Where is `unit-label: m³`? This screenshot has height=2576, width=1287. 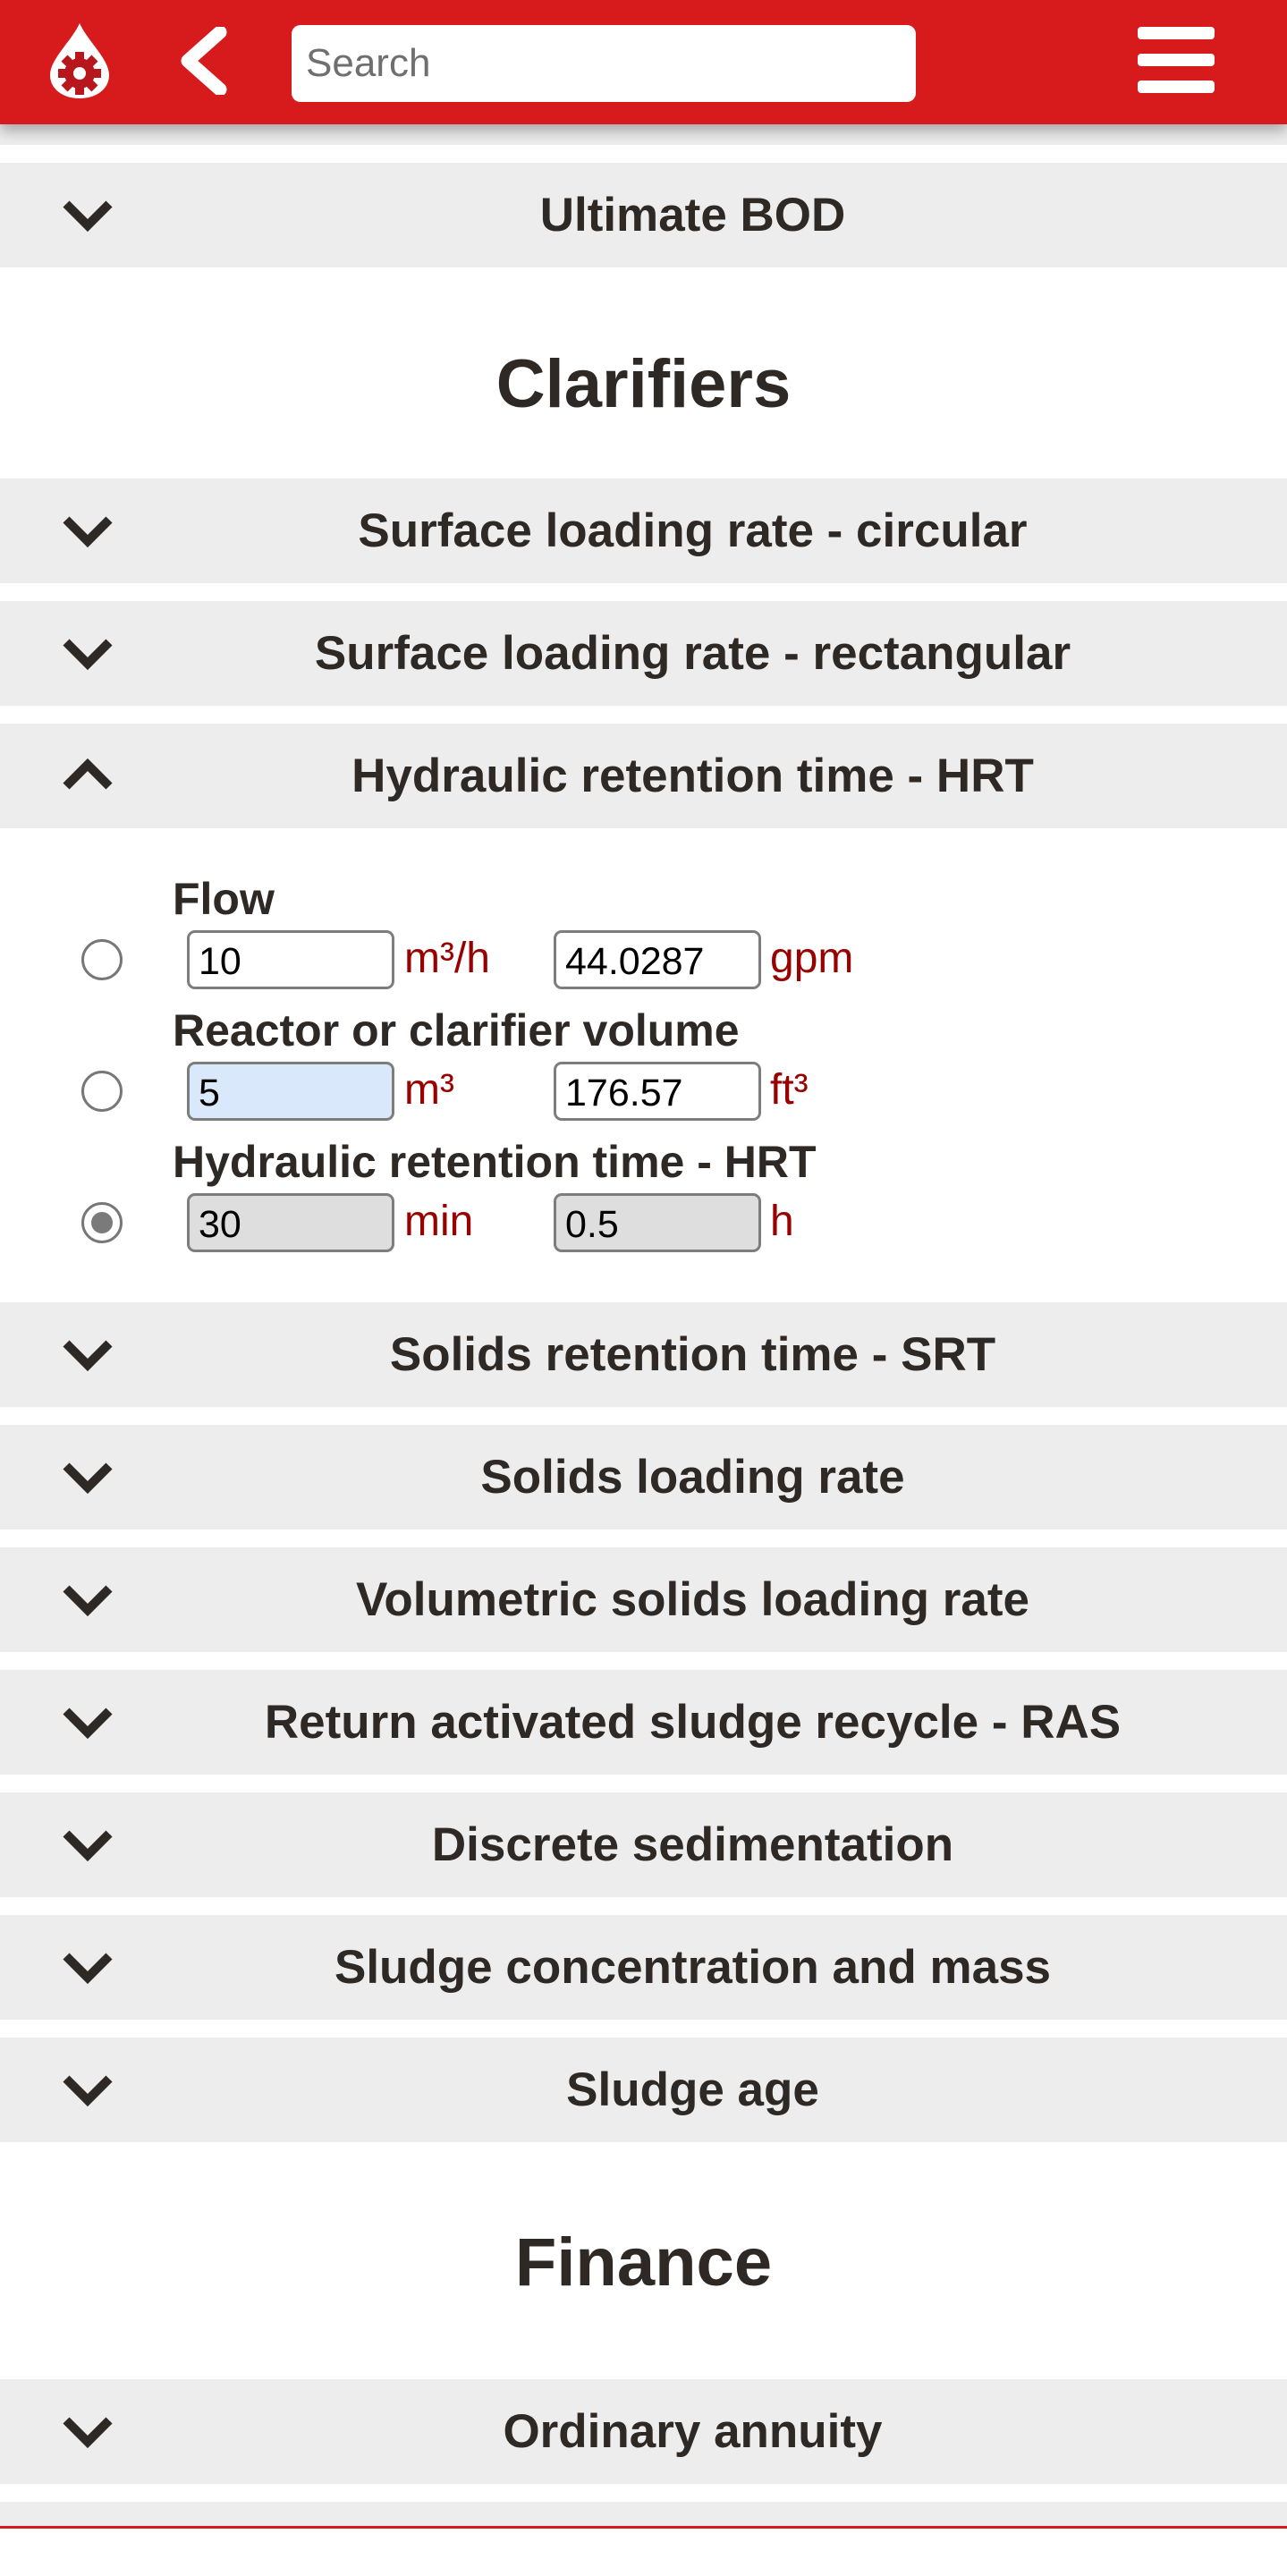 unit-label: m³ is located at coordinates (429, 1090).